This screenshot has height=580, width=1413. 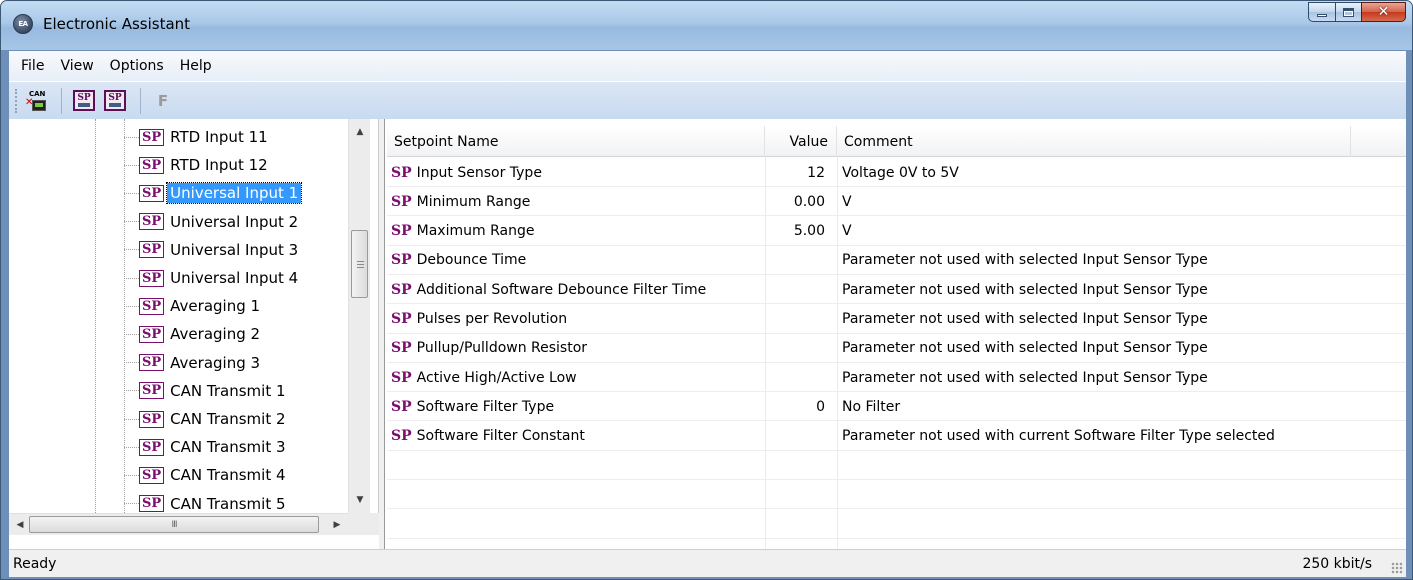 What do you see at coordinates (196, 66) in the screenshot?
I see `menu-help: Help` at bounding box center [196, 66].